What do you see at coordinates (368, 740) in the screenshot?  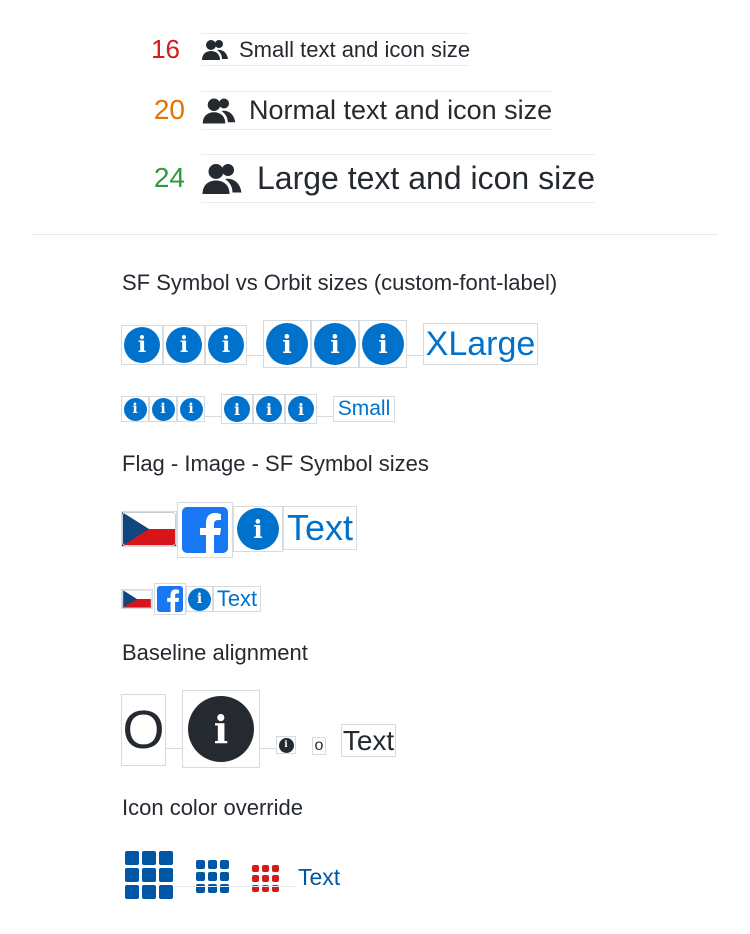 I see `baseline-text: Text` at bounding box center [368, 740].